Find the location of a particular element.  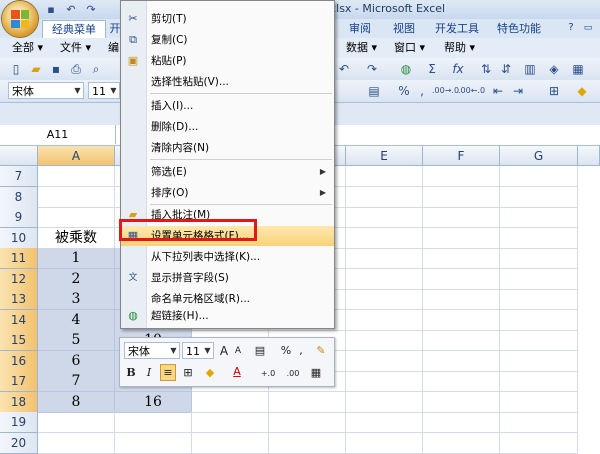

cell-g12 is located at coordinates (539, 279).